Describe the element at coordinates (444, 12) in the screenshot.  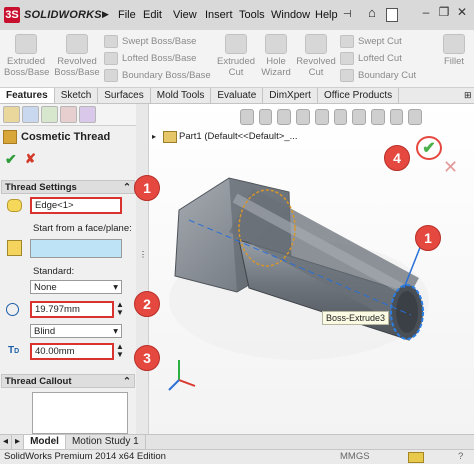
I see `restore-icon: ❐` at that location.